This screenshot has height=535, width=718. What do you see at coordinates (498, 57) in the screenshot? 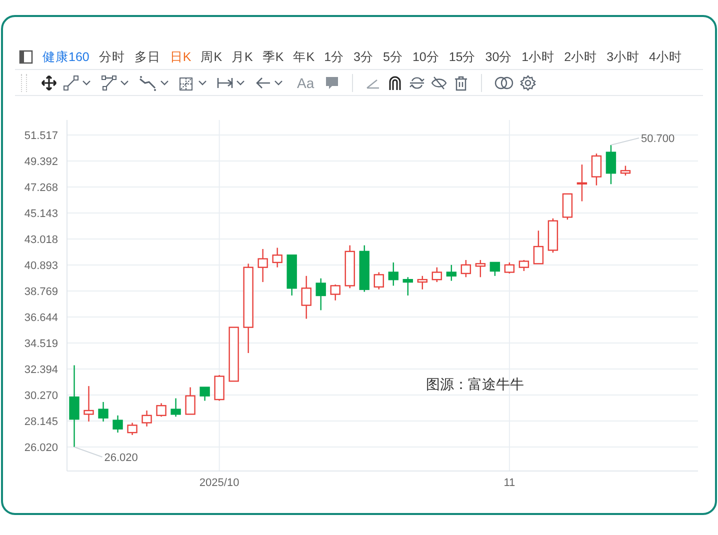
I see `period-tab: 30分` at bounding box center [498, 57].